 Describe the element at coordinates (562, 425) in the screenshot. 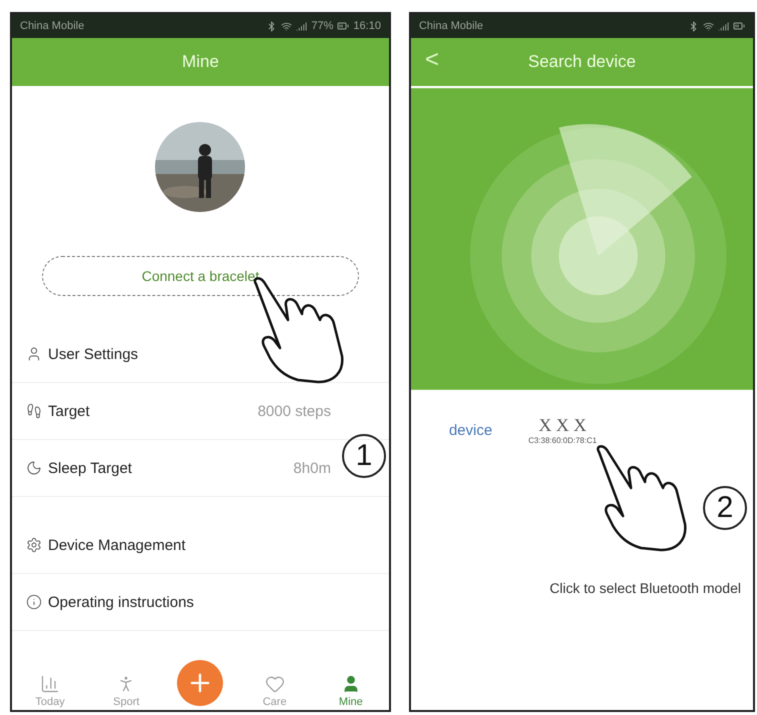

I see `device-name: X X X` at that location.